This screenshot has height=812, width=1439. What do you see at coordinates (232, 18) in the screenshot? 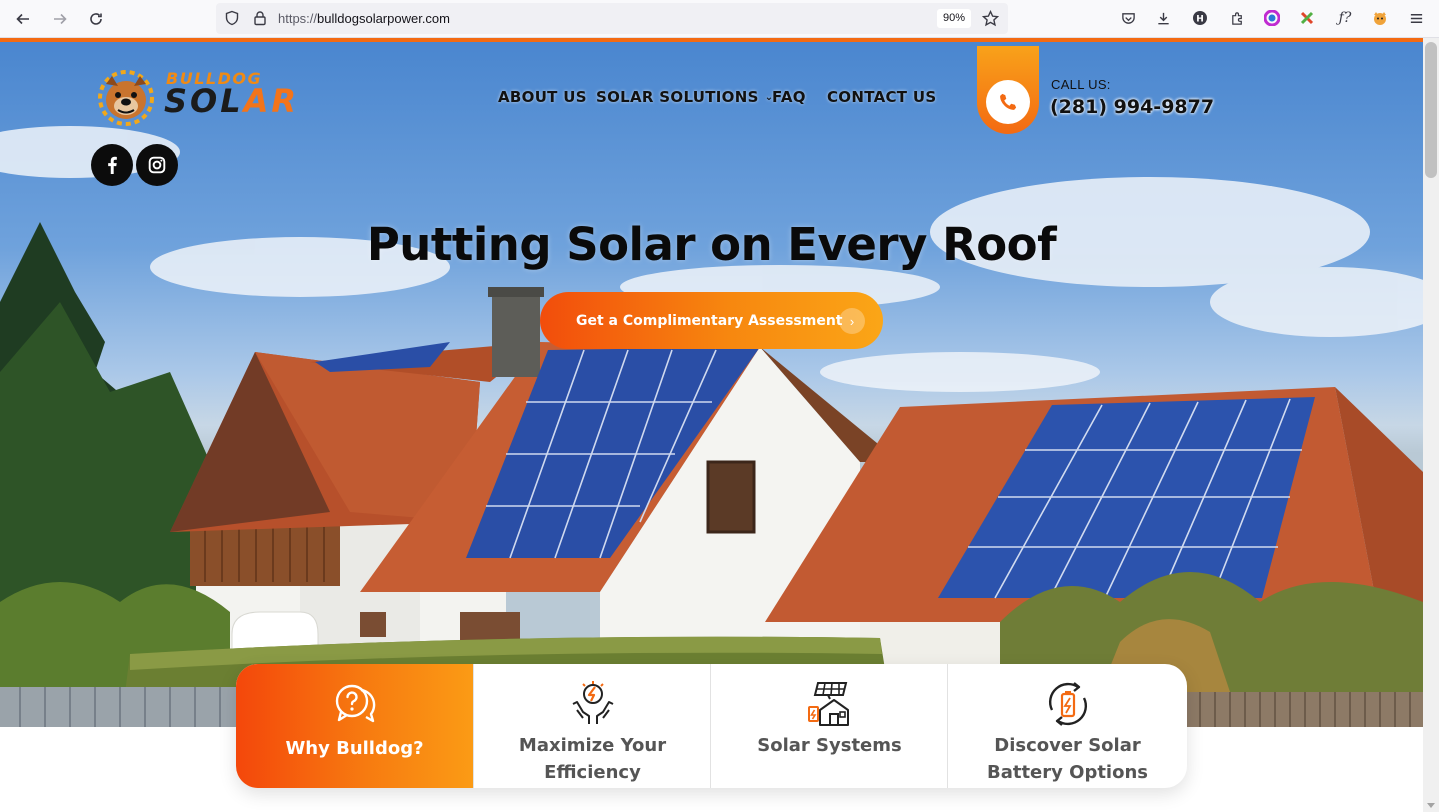
I see `tracking-shield-icon` at bounding box center [232, 18].